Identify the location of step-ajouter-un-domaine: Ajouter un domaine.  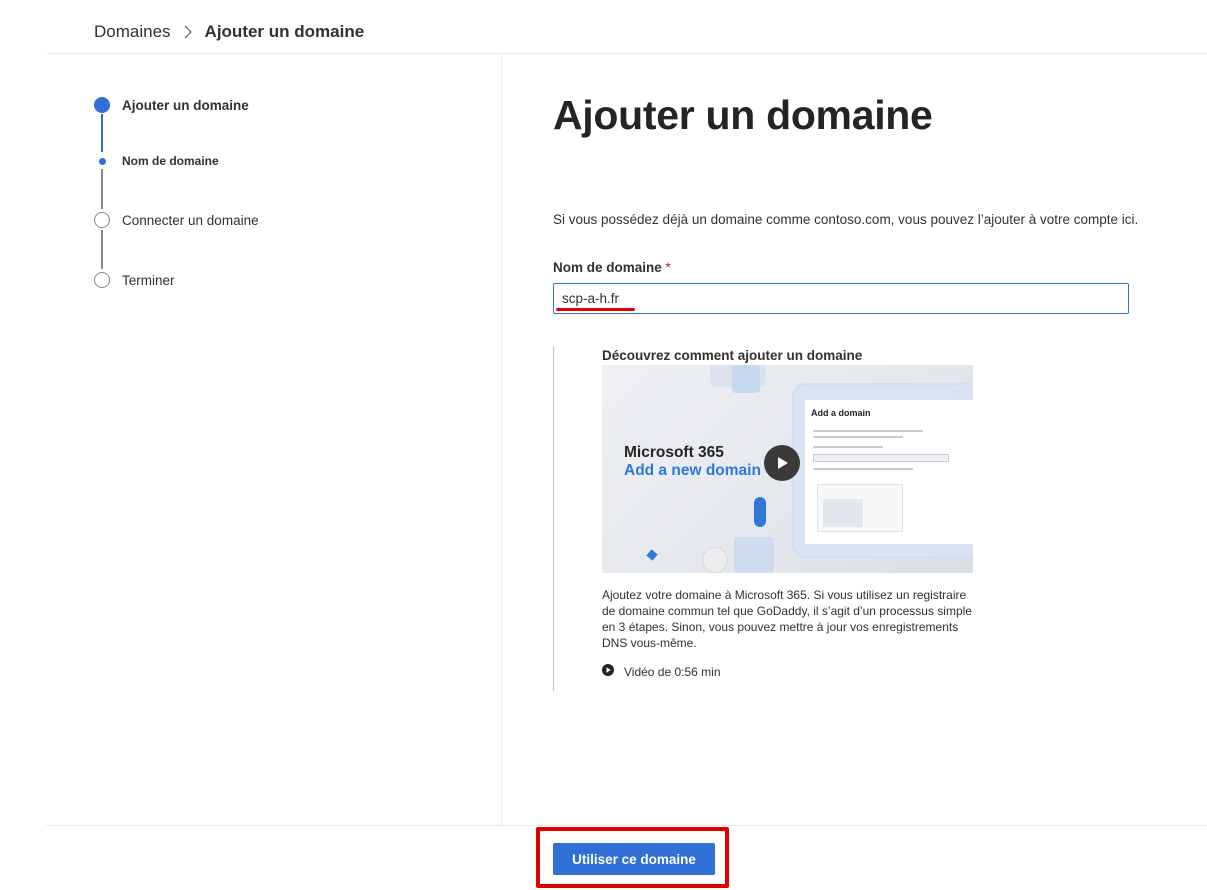
(170, 105).